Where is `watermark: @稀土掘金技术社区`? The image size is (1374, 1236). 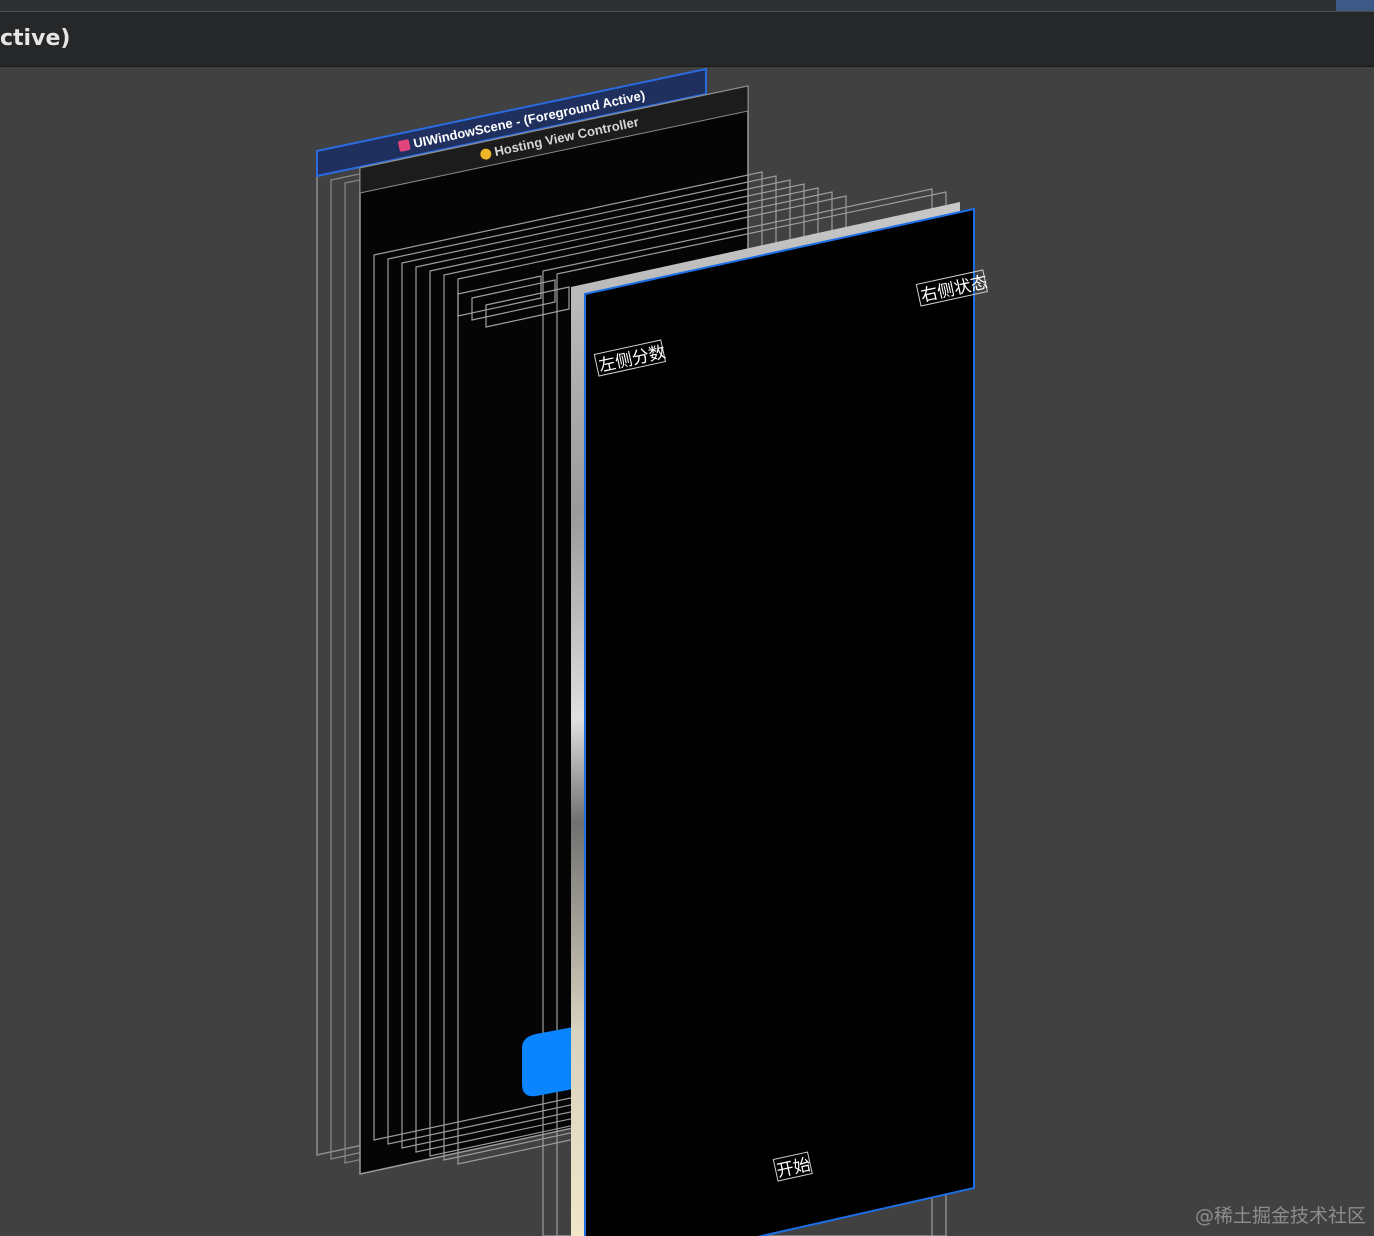 watermark: @稀土掘金技术社区 is located at coordinates (1280, 1216).